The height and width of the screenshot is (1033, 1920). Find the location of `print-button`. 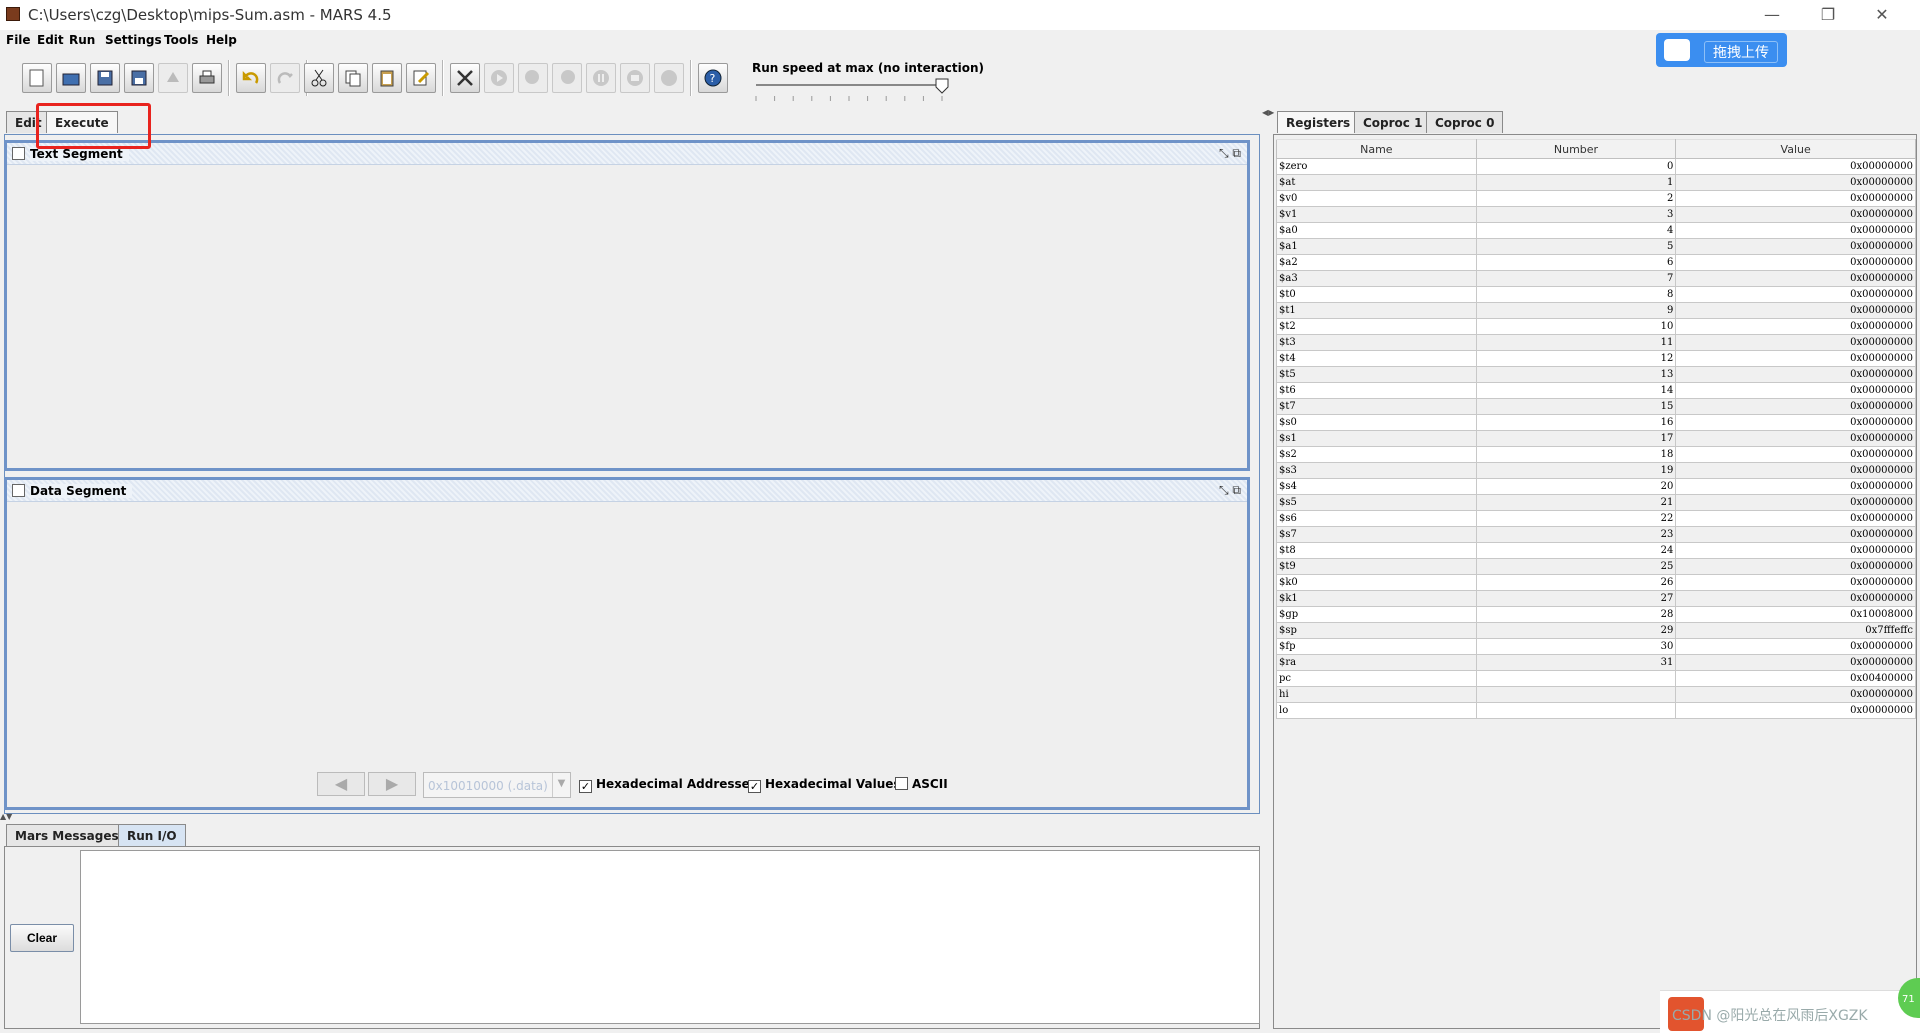

print-button is located at coordinates (207, 78).